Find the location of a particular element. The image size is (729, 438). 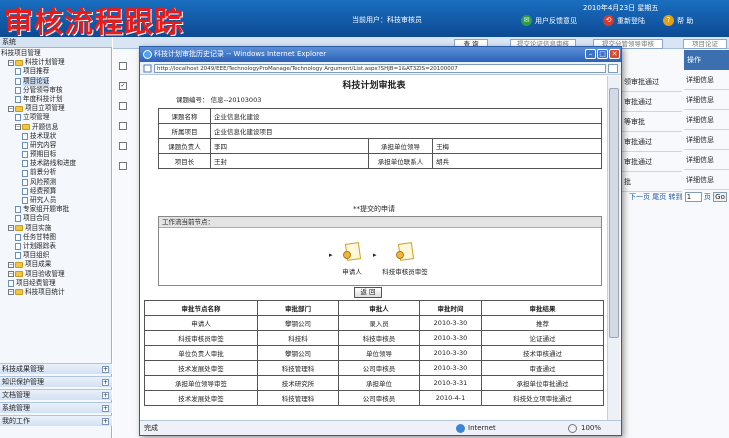

sidebar-section-documents: 文档管理 + is located at coordinates (56, 394).